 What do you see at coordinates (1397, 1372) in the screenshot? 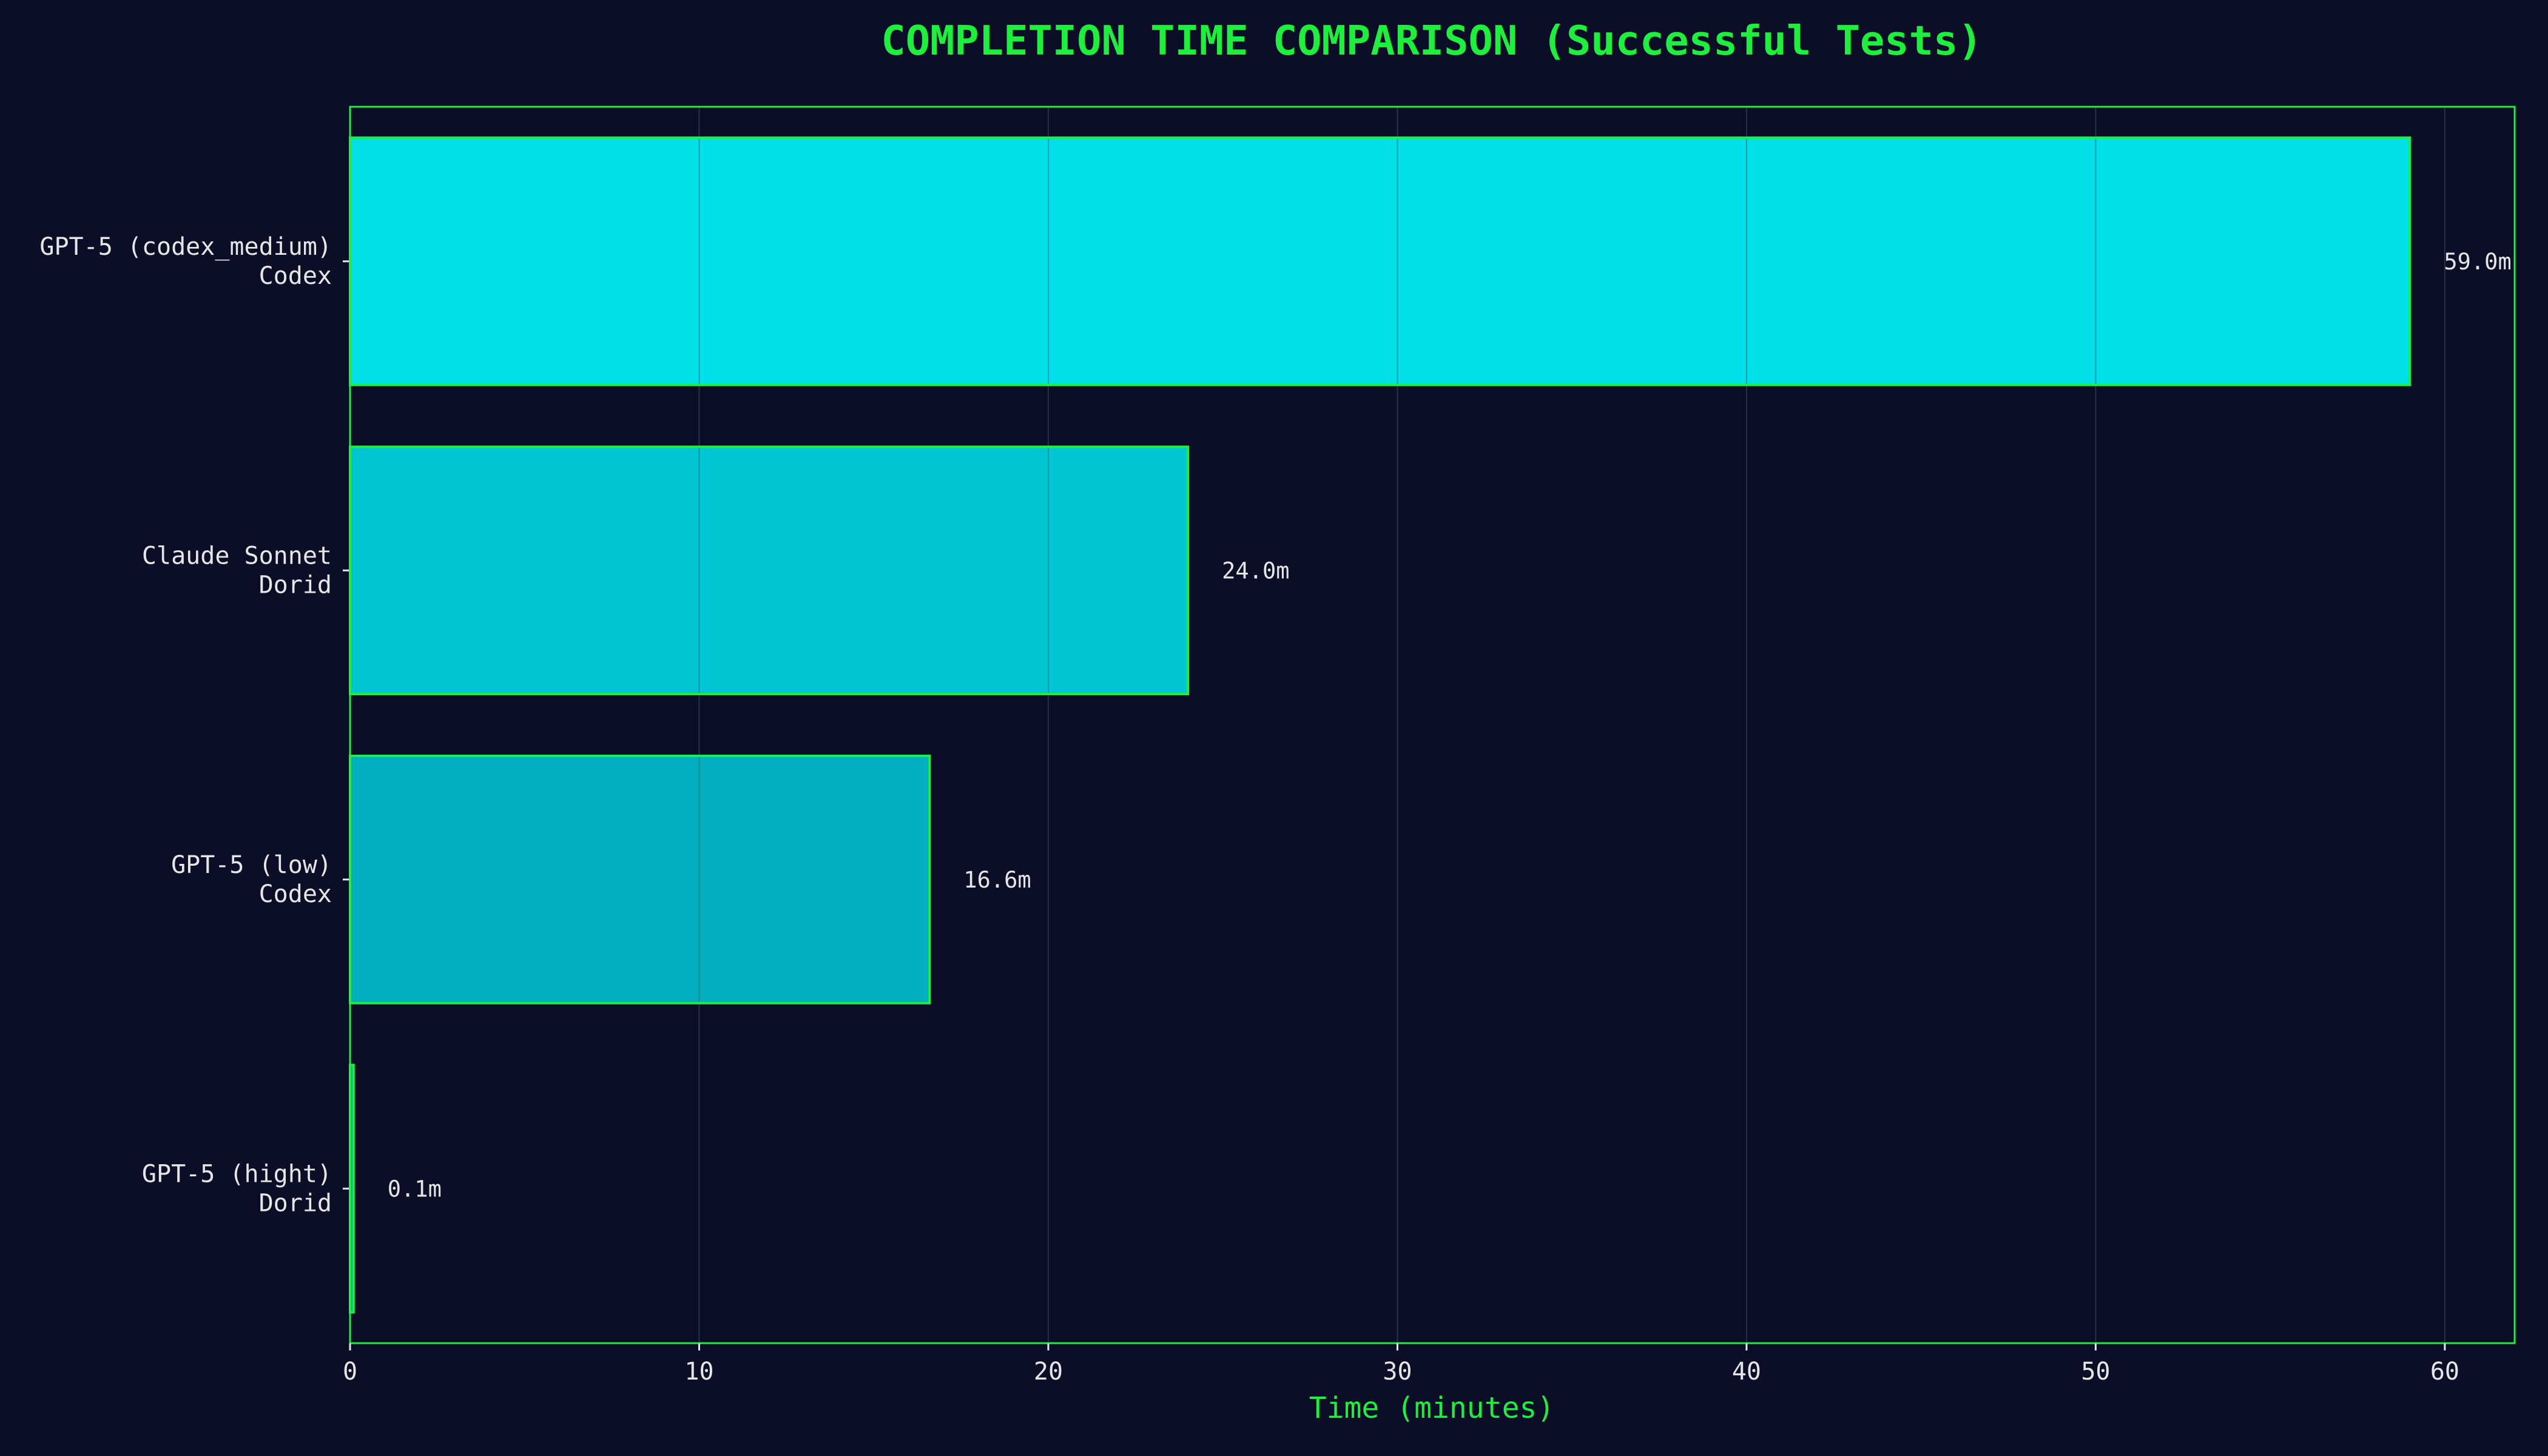
I see `x-tick-label: 30` at bounding box center [1397, 1372].